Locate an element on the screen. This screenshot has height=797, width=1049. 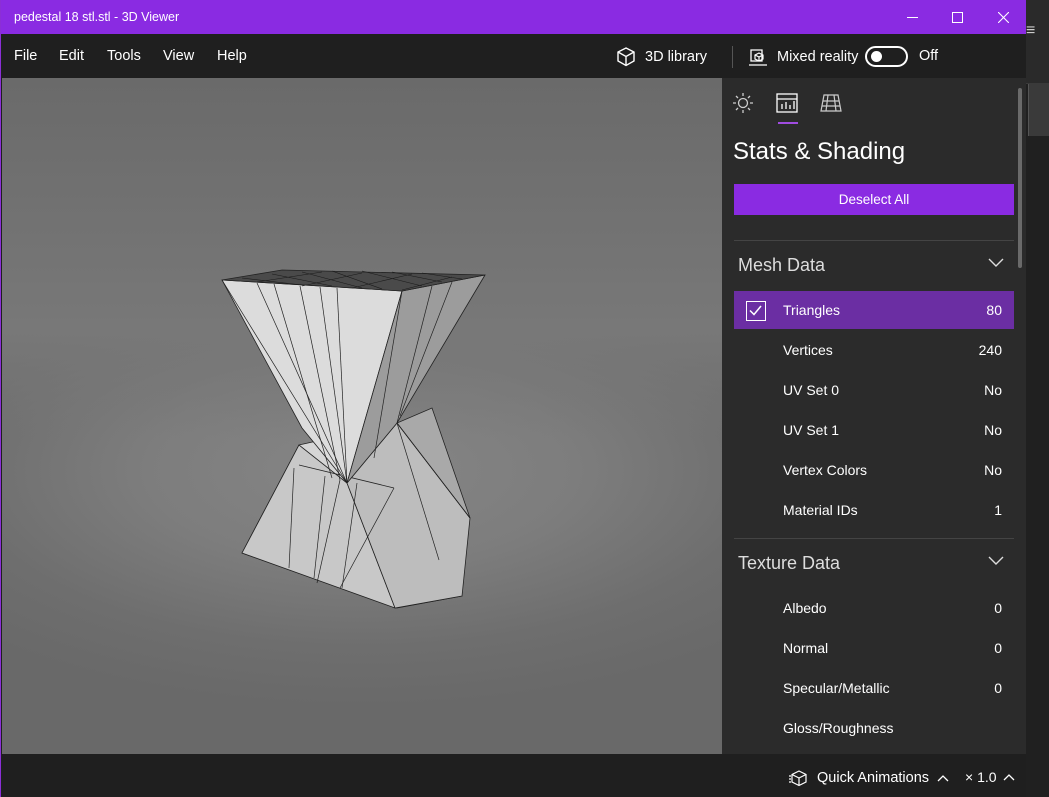
close-icon is located at coordinates (1003, 17).